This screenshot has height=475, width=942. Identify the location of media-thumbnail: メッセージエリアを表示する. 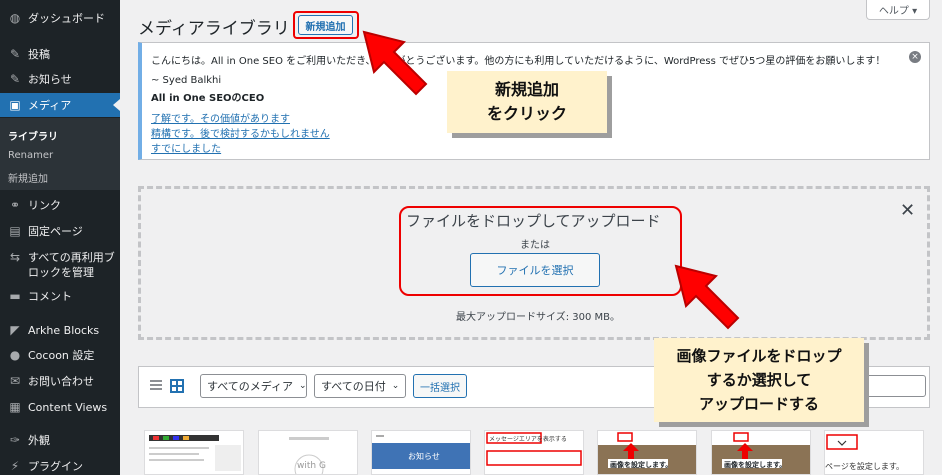
(534, 452).